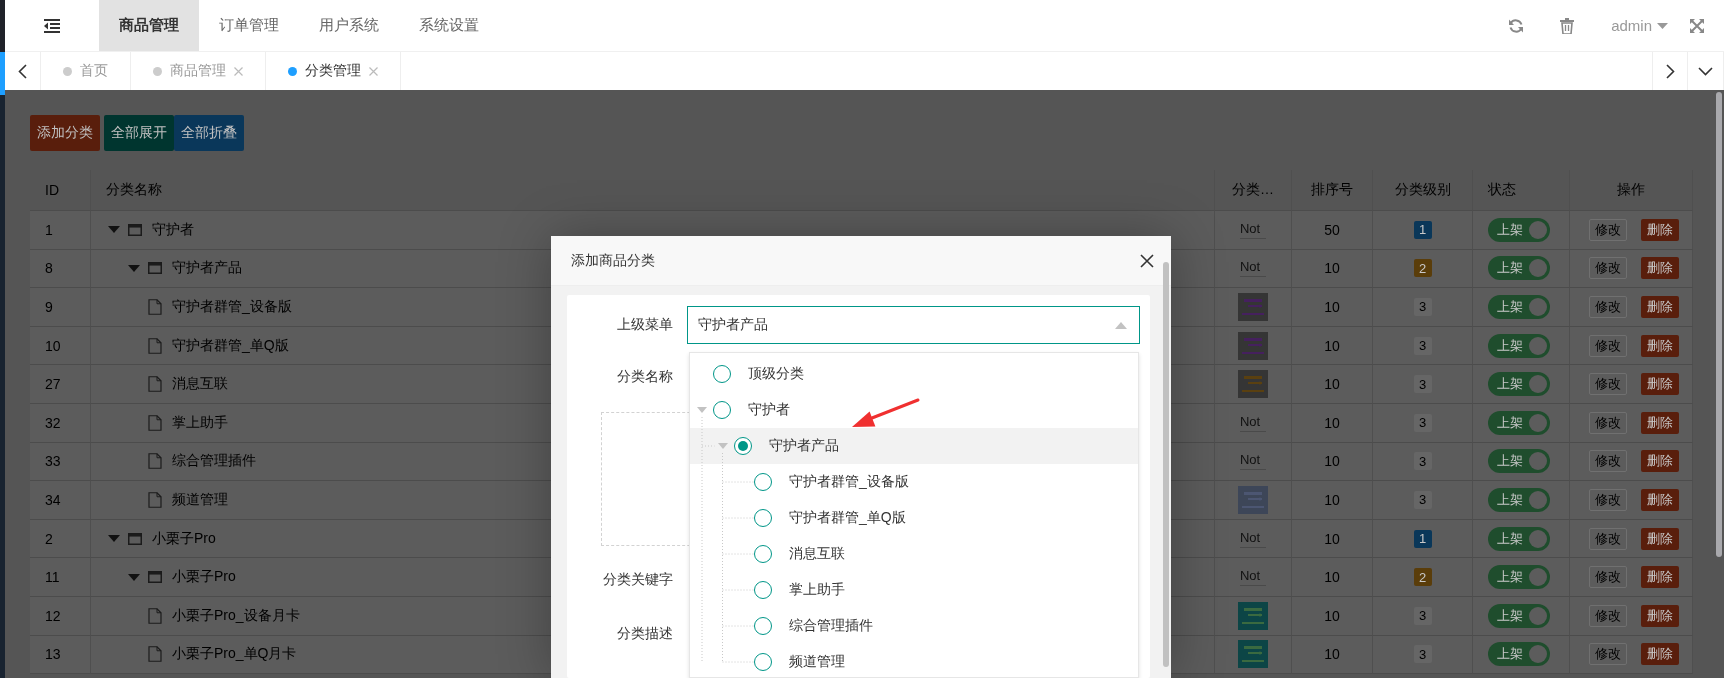 The height and width of the screenshot is (678, 1724). What do you see at coordinates (817, 662) in the screenshot?
I see `option-label: 频道管理` at bounding box center [817, 662].